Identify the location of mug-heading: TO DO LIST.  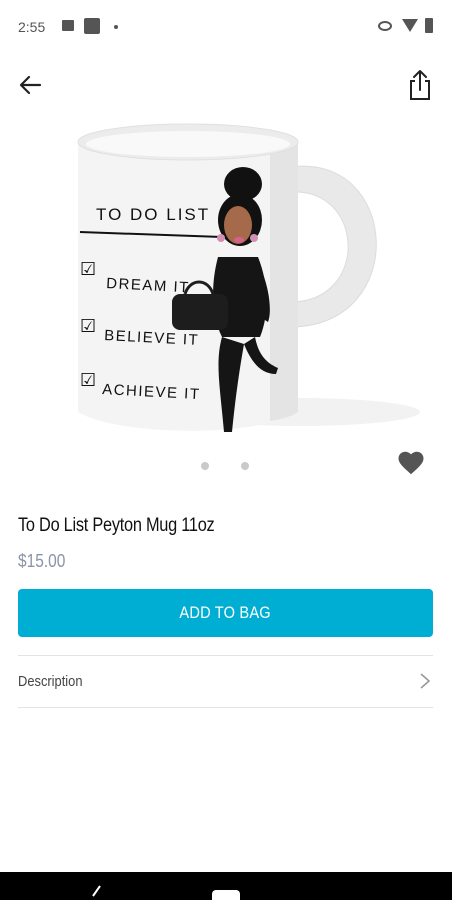
(153, 214).